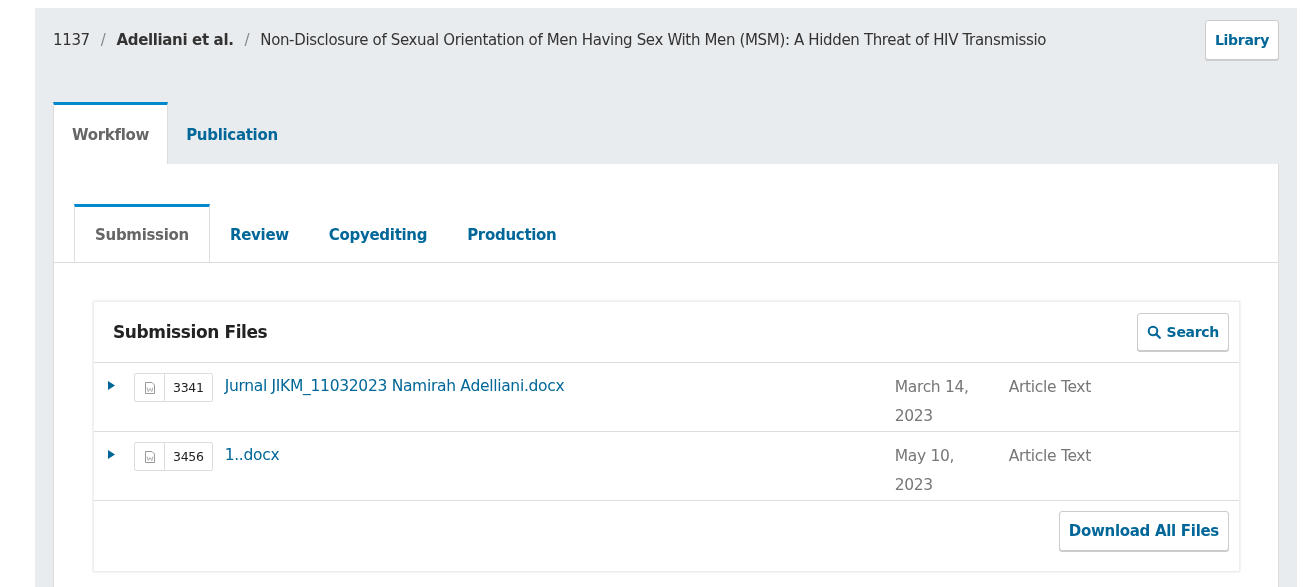 This screenshot has width=1306, height=587. I want to click on file-id: 3341, so click(188, 388).